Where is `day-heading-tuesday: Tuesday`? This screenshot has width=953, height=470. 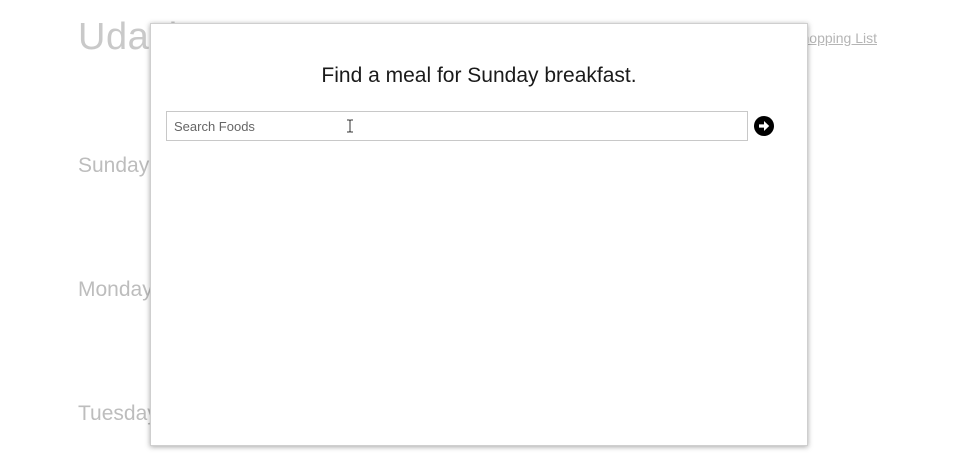
day-heading-tuesday: Tuesday is located at coordinates (118, 413).